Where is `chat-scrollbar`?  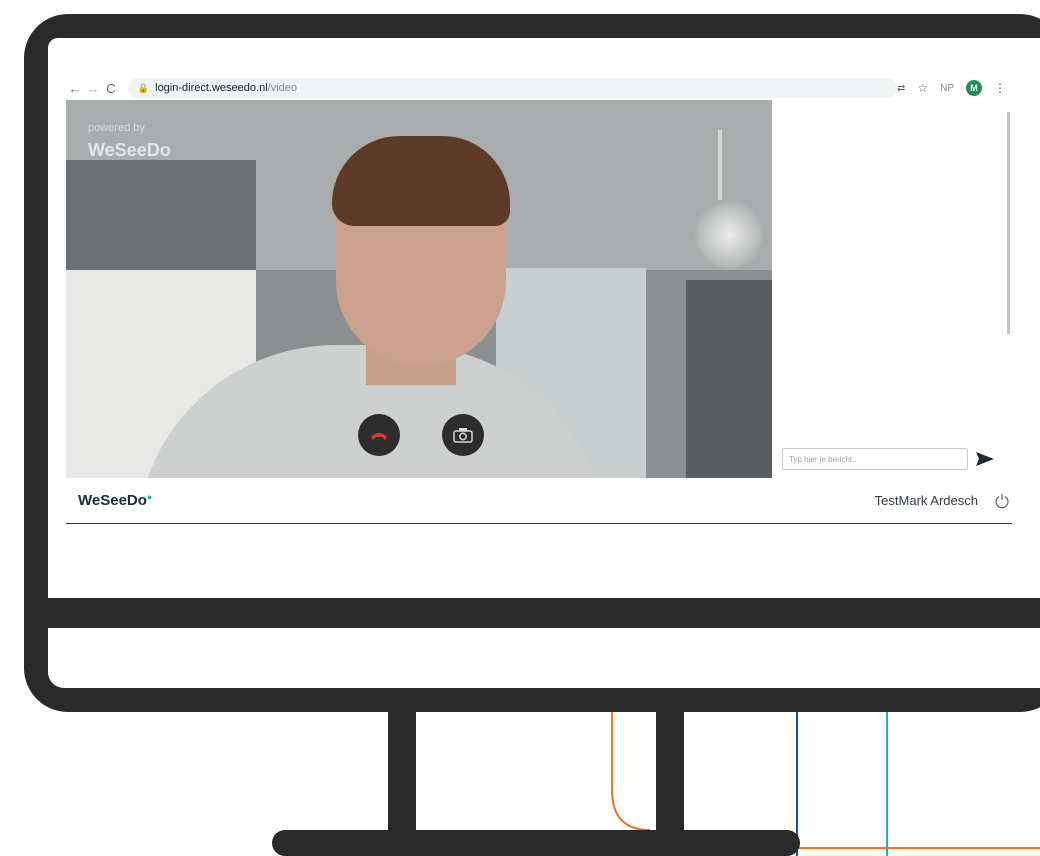
chat-scrollbar is located at coordinates (1008, 223).